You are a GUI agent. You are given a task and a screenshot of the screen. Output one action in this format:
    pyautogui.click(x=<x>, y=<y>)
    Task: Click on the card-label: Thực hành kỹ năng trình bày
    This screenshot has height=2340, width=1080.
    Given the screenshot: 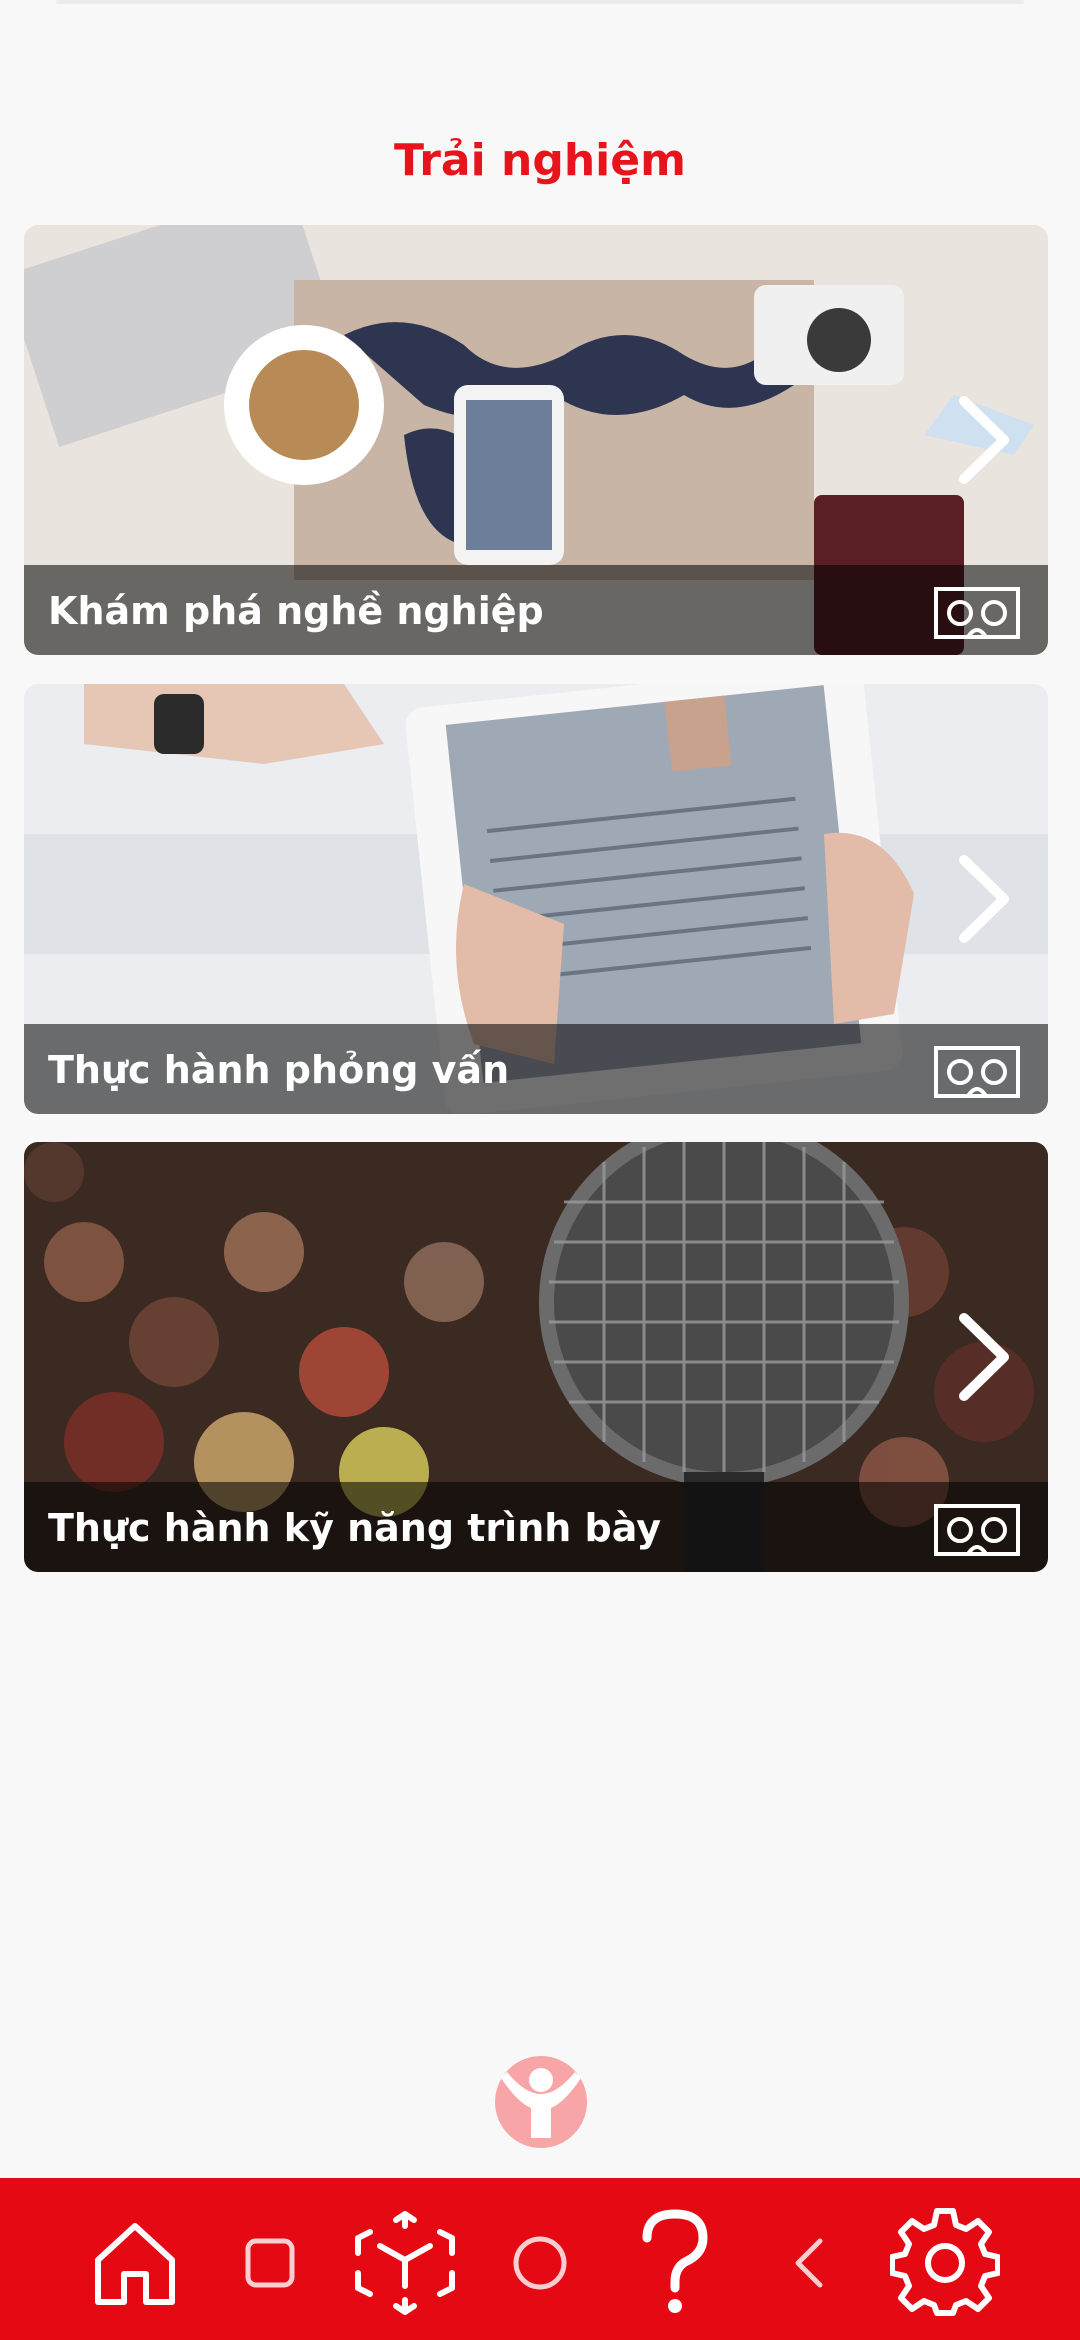 What is the action you would take?
    pyautogui.click(x=354, y=1528)
    